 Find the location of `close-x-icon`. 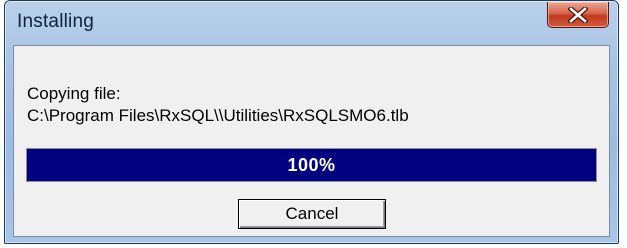

close-x-icon is located at coordinates (578, 14).